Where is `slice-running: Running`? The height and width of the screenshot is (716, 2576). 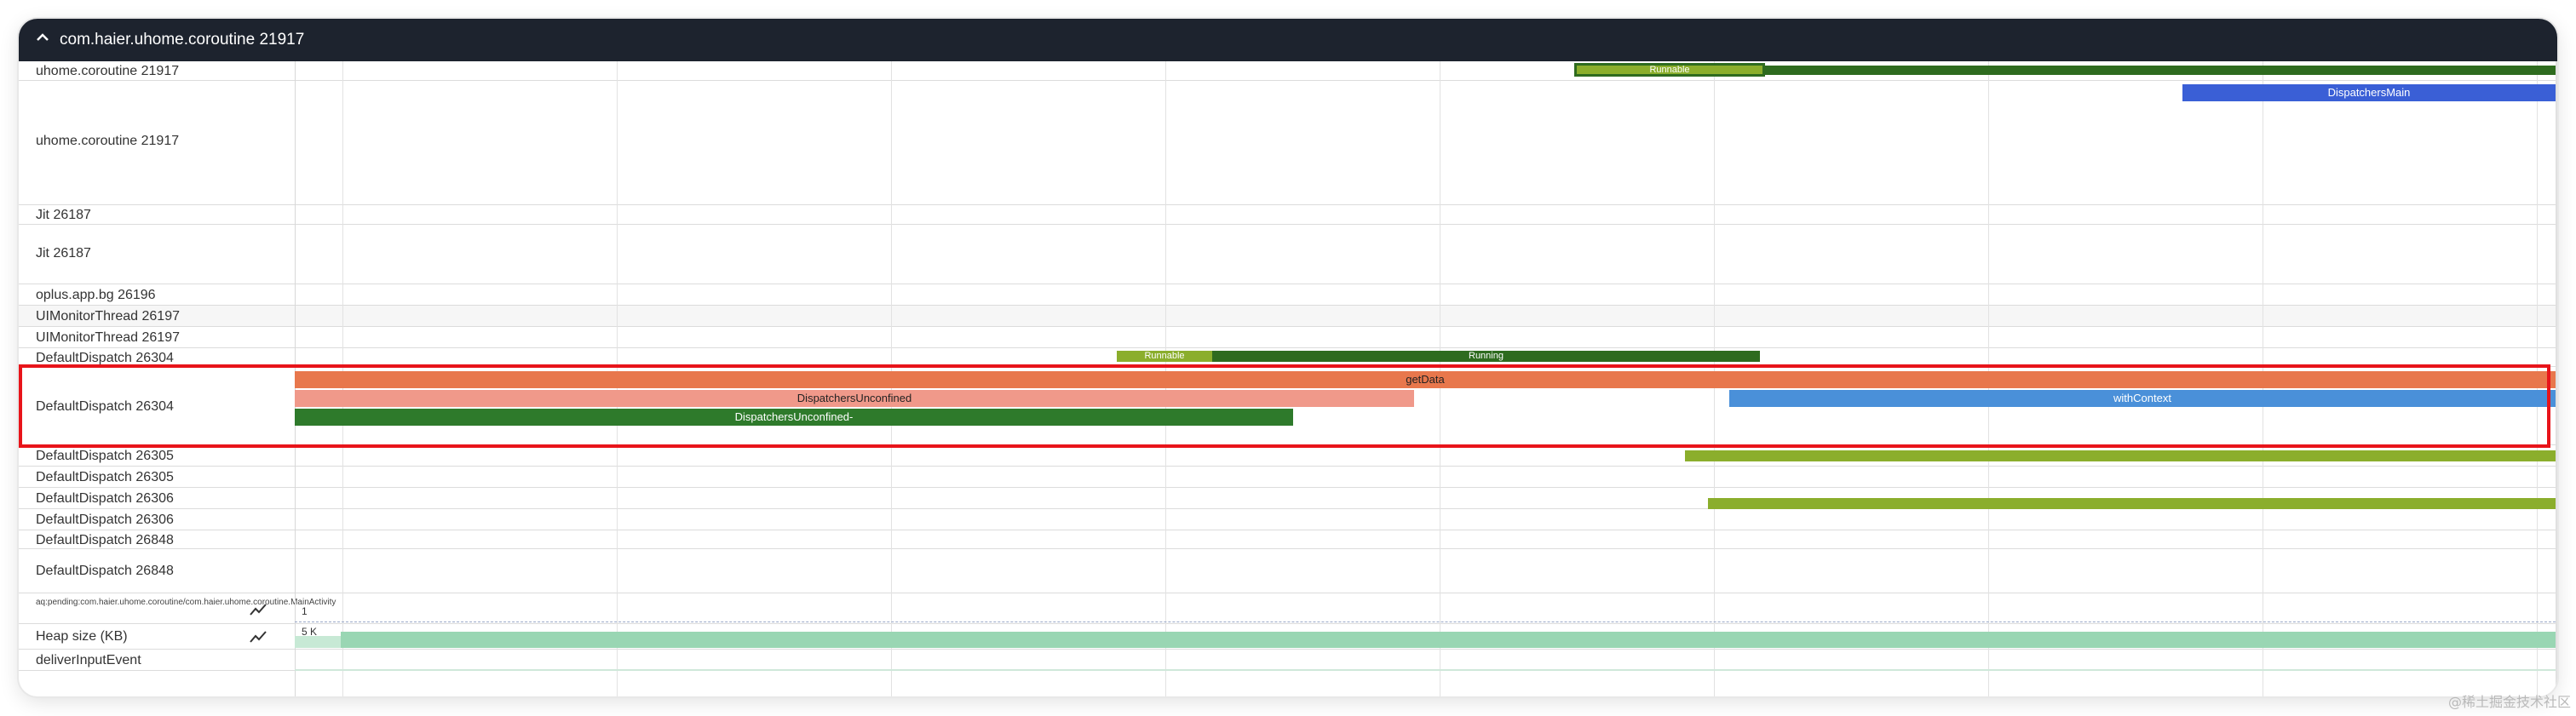
slice-running: Running is located at coordinates (1486, 356).